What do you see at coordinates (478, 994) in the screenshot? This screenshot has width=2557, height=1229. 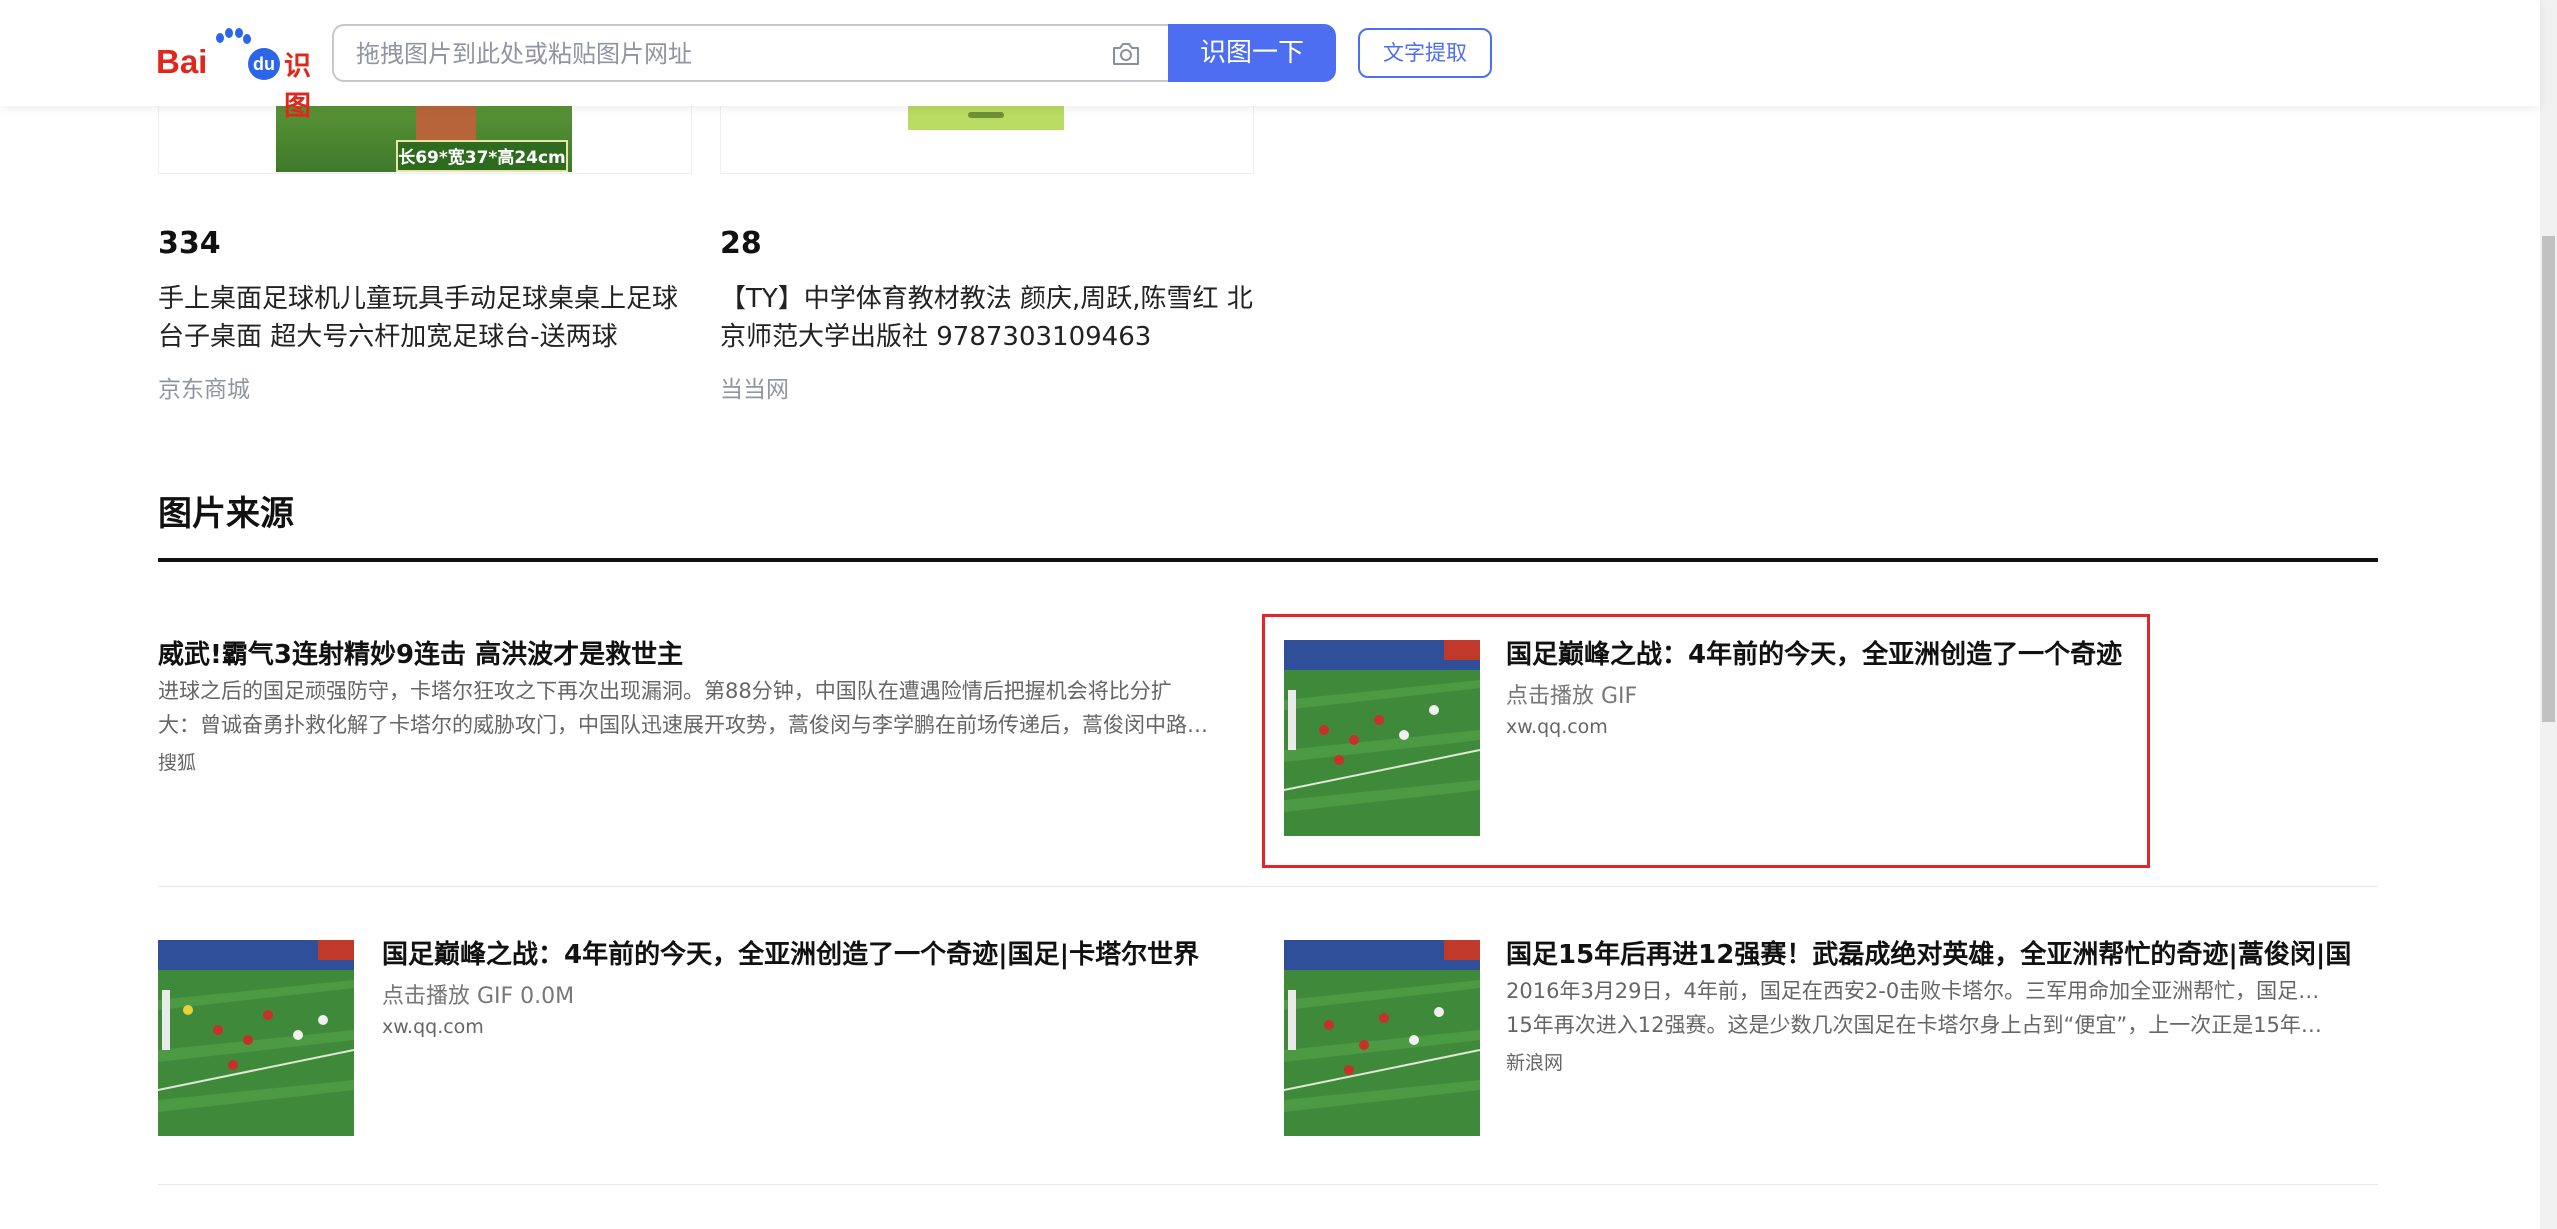 I see `result-gif-info: 点击播放 GIF 0.0M` at bounding box center [478, 994].